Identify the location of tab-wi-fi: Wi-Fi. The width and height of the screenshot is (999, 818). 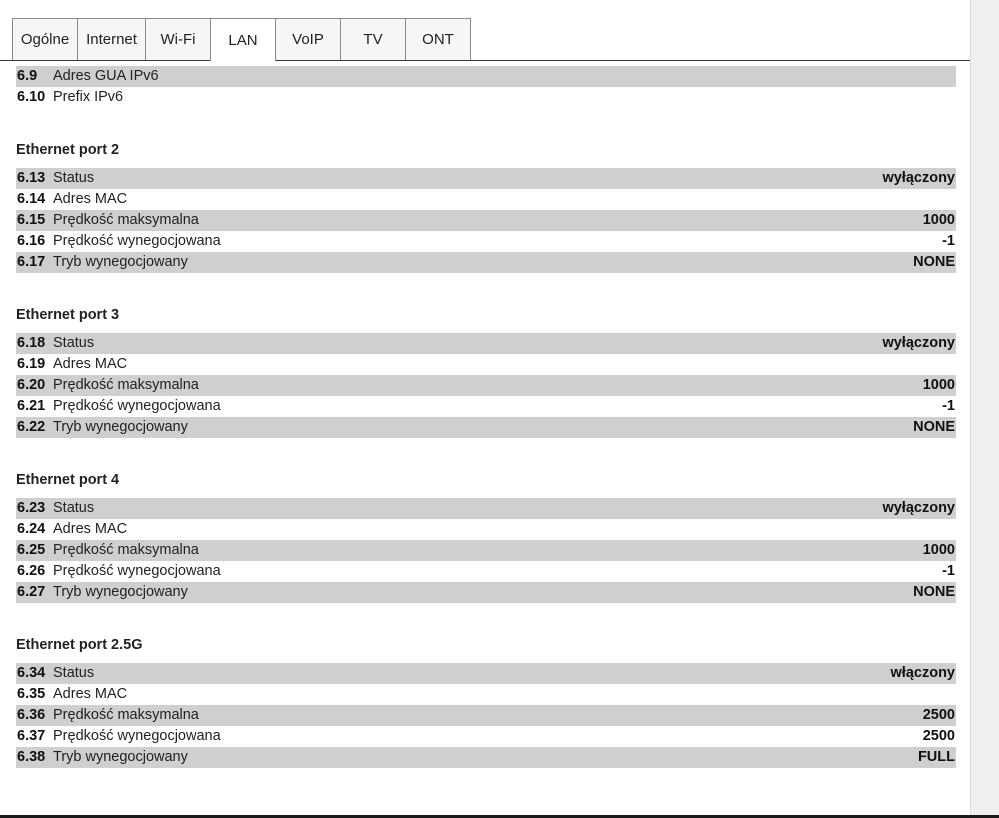
(178, 39).